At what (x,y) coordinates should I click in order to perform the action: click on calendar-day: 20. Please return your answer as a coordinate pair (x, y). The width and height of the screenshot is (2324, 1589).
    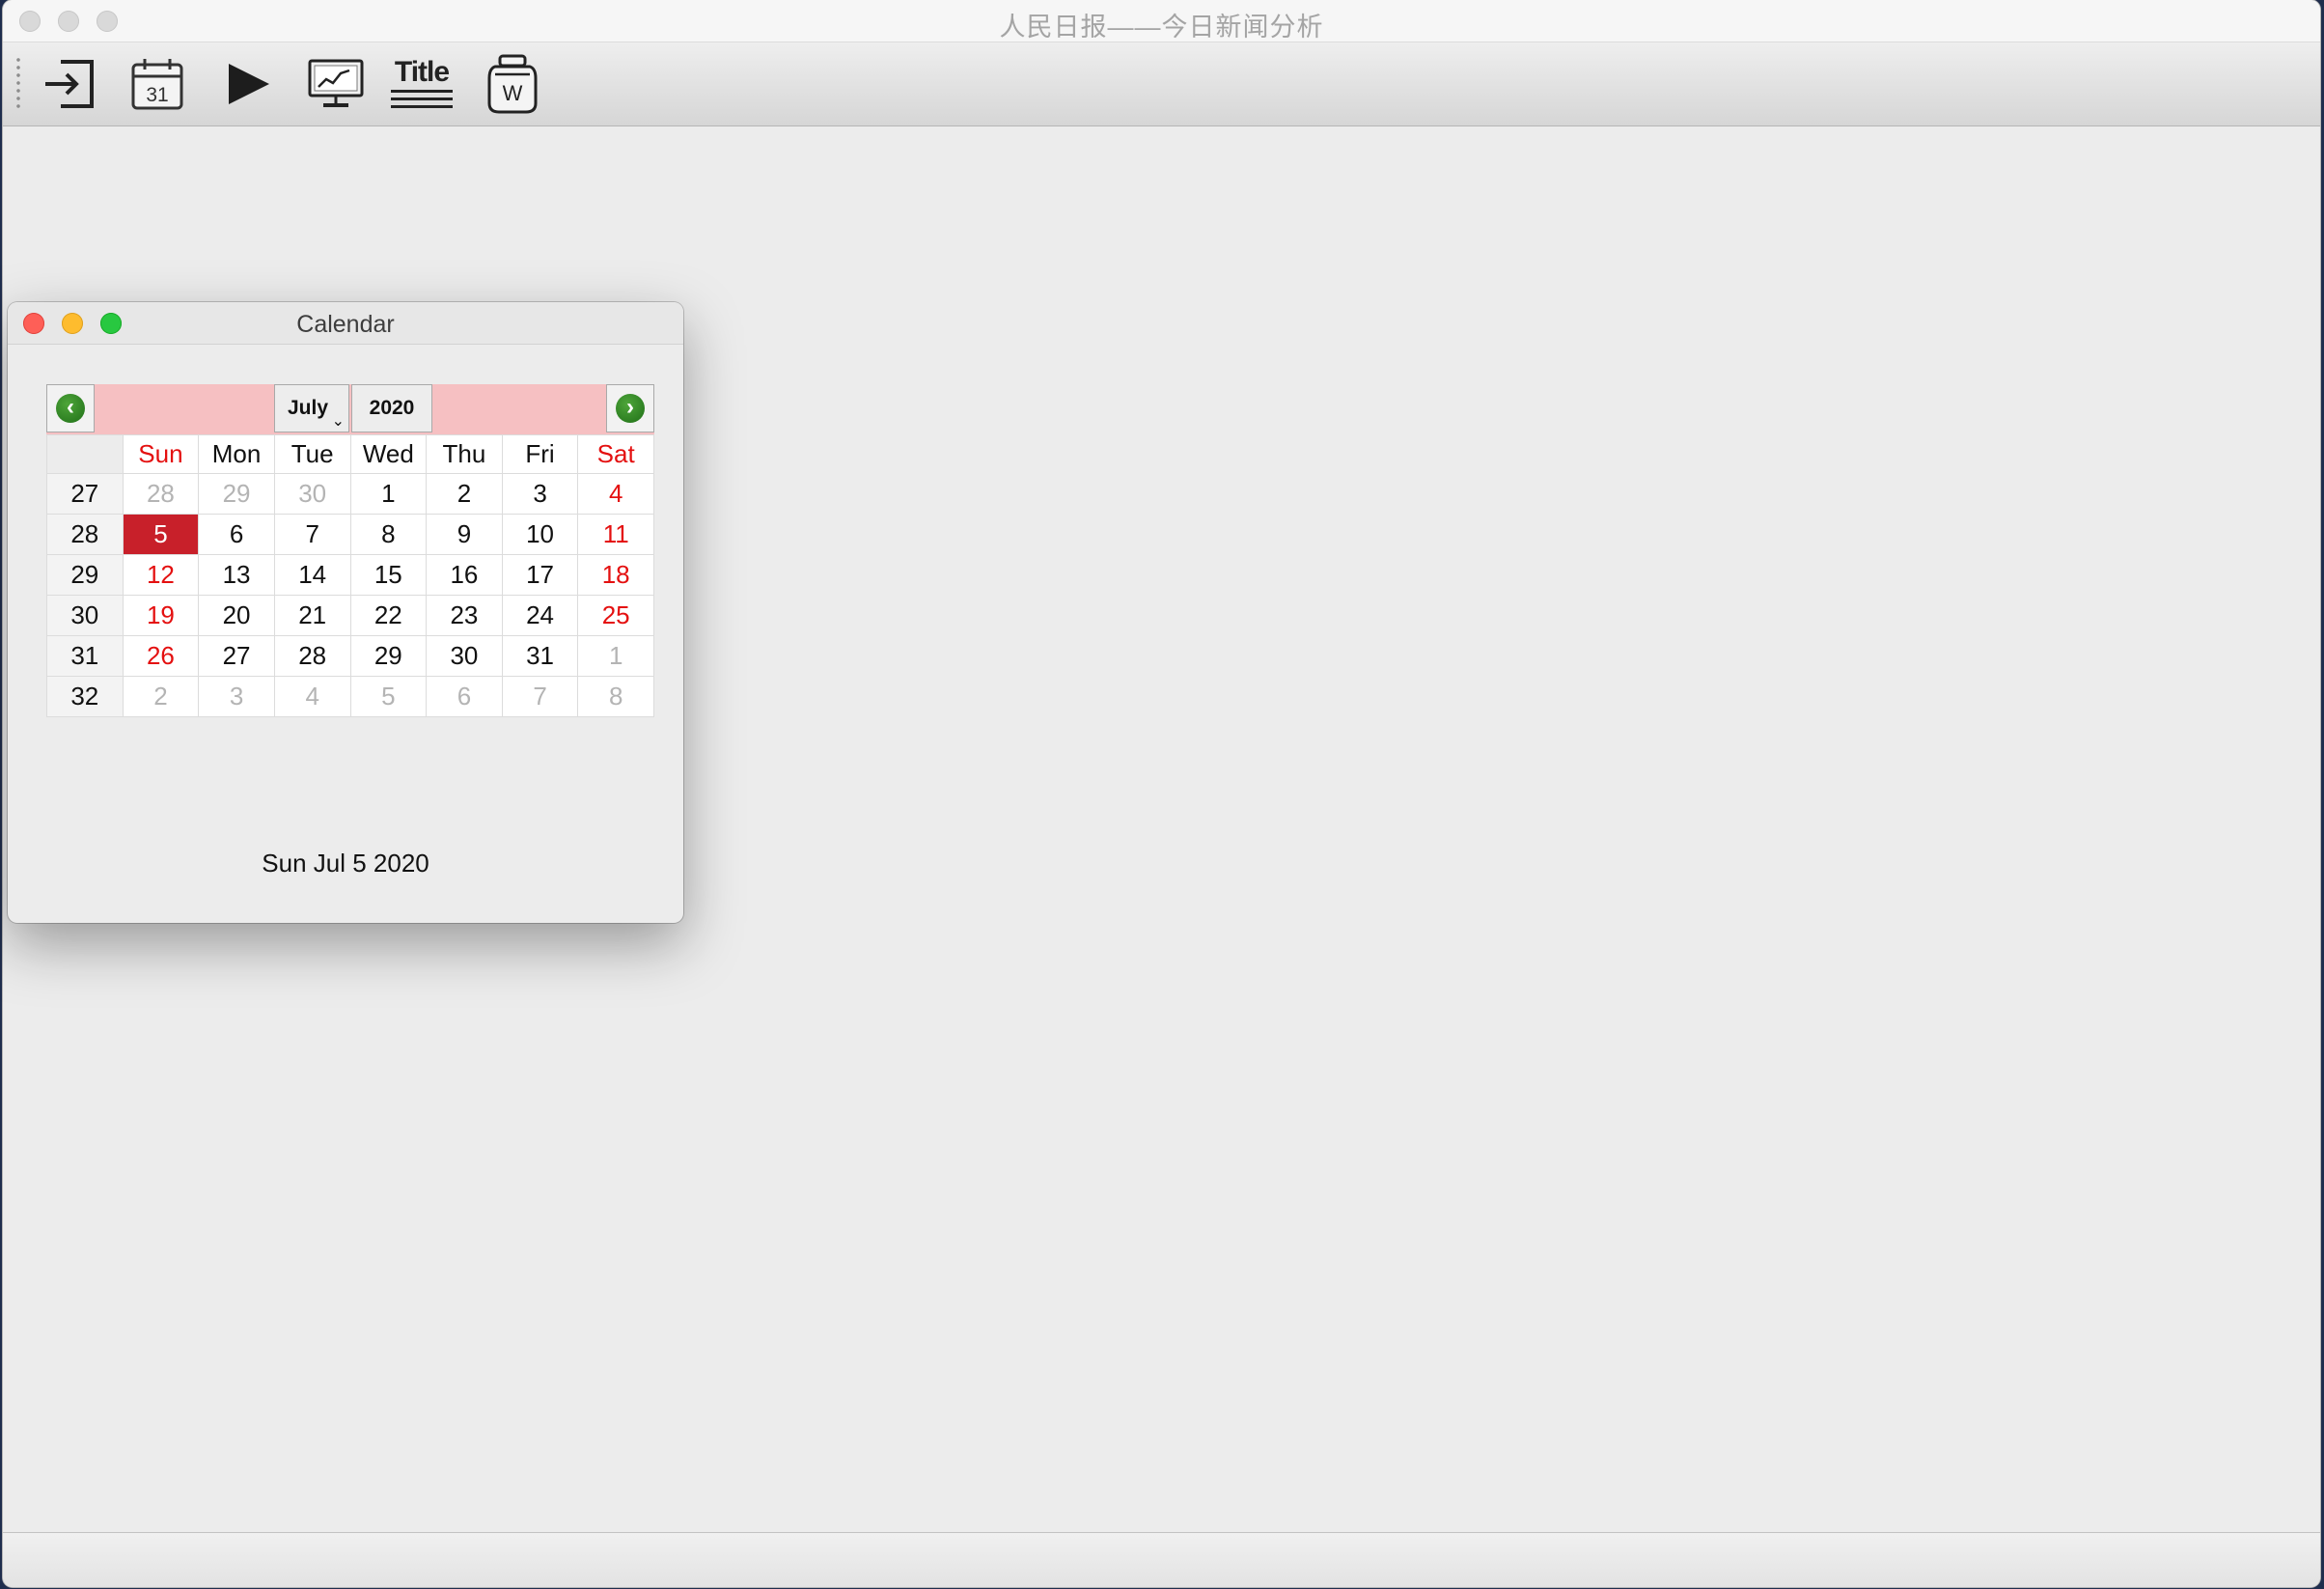
    Looking at the image, I should click on (236, 615).